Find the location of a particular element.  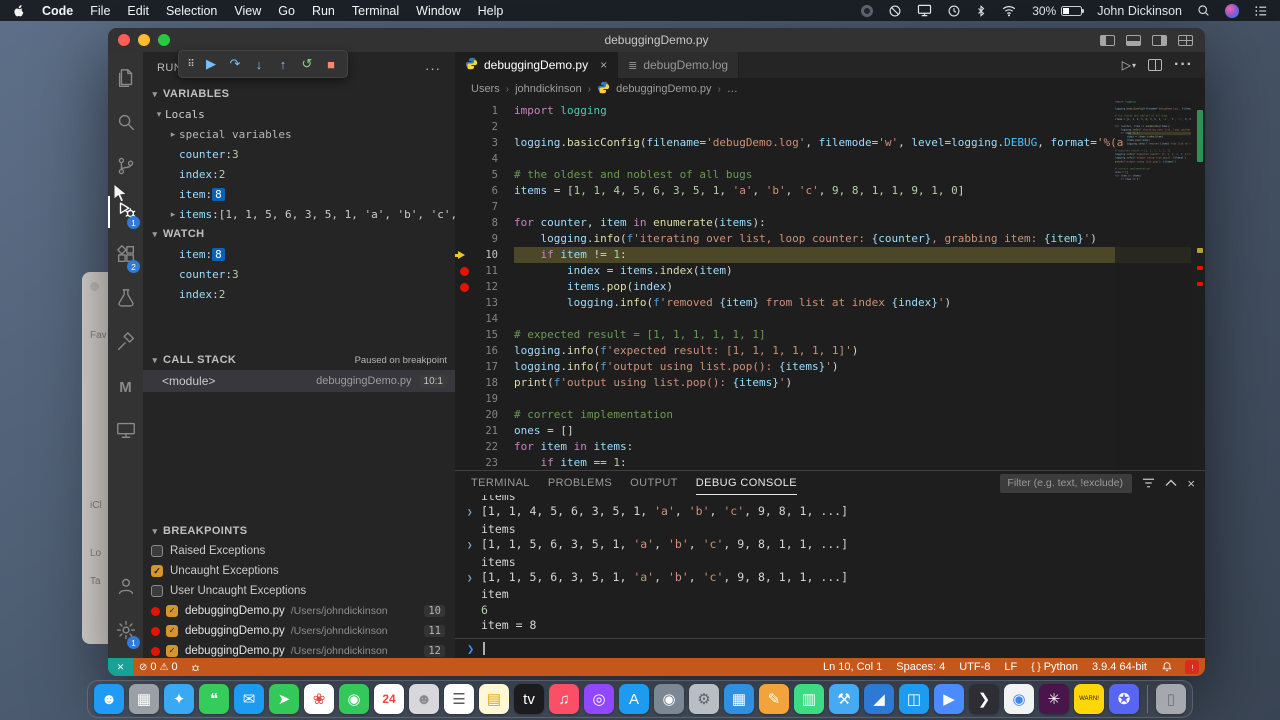

code-line: 20# correct implementation is located at coordinates (830, 415).